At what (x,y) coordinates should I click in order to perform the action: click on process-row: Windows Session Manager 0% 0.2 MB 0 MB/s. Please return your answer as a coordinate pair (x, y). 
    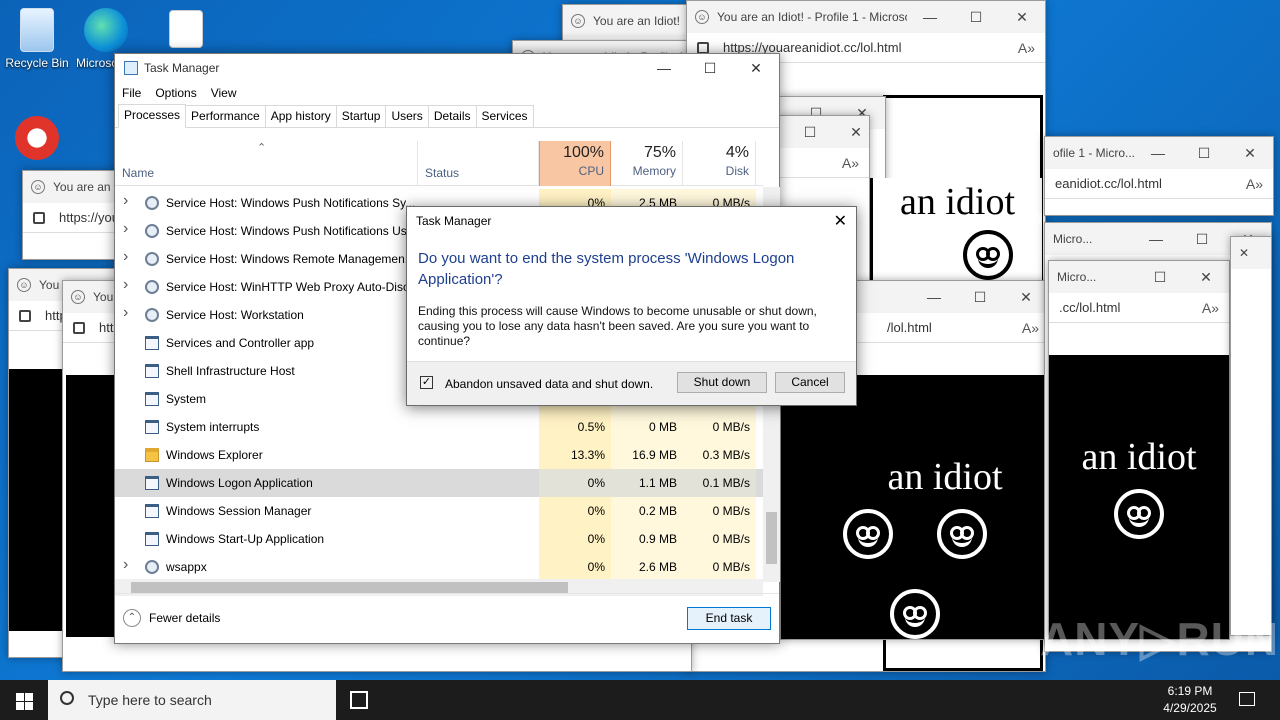
    Looking at the image, I should click on (439, 511).